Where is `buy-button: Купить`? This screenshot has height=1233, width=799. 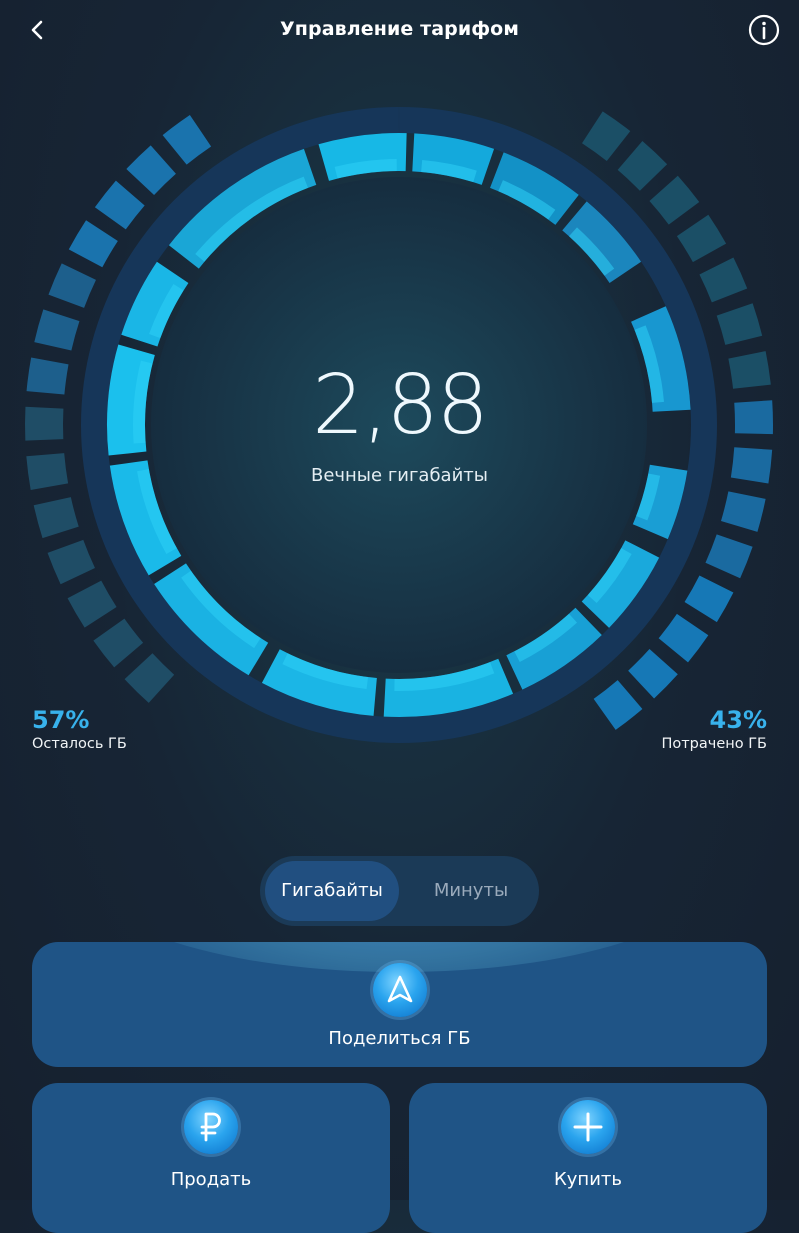
buy-button: Купить is located at coordinates (588, 1158).